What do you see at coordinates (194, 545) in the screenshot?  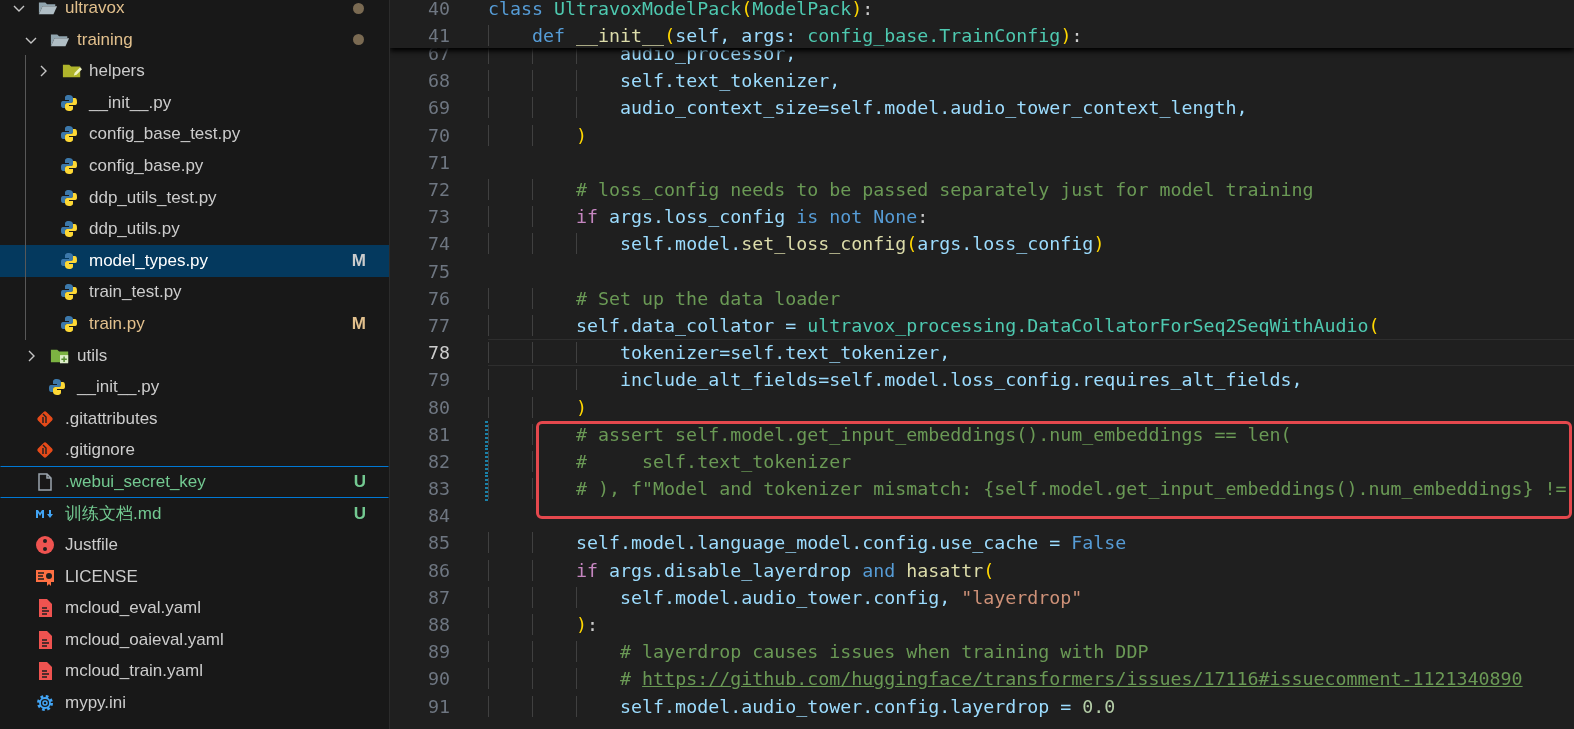 I see `file-item: Justfile` at bounding box center [194, 545].